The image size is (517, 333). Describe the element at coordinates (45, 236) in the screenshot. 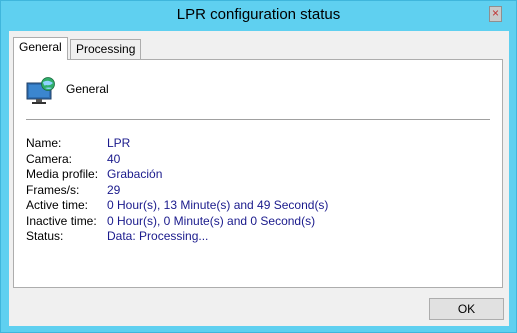

I see `property-label: Status:` at that location.